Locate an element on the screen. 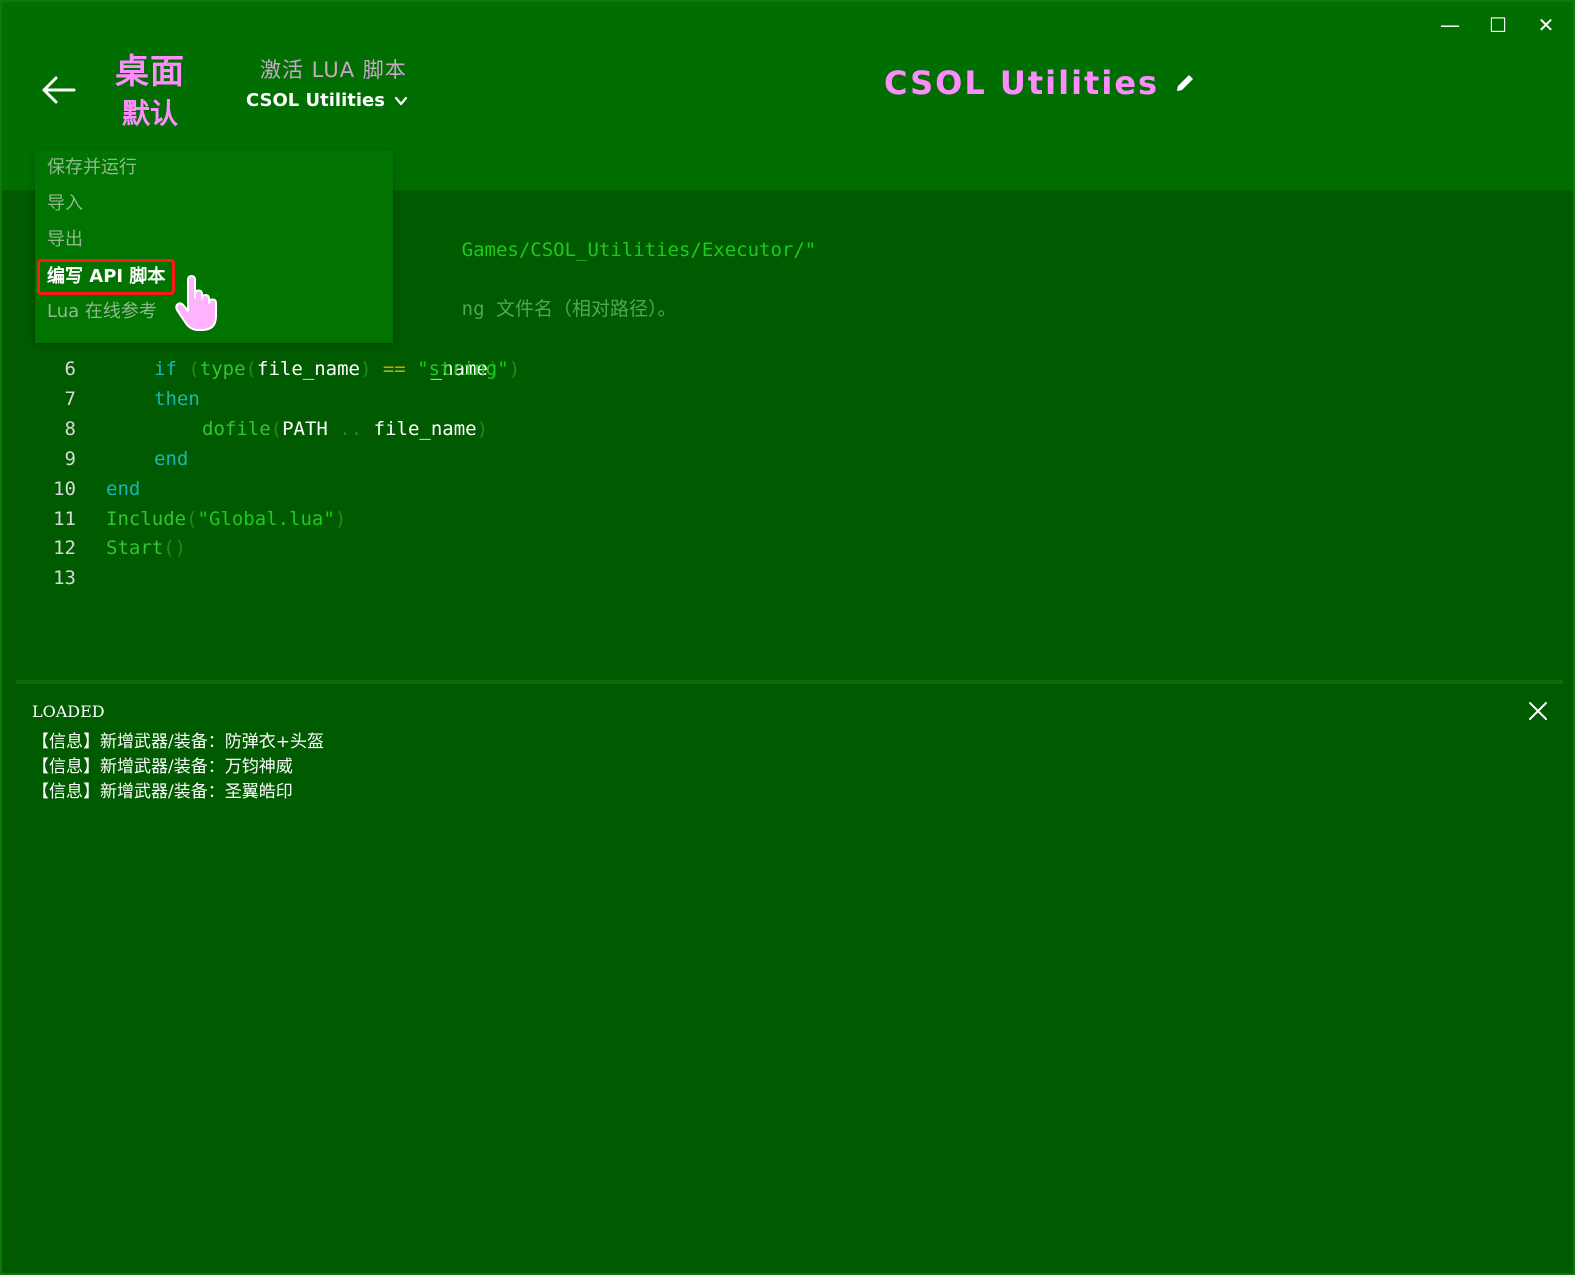 This screenshot has width=1575, height=1275. code-content: if (type(file_name) == "string") is located at coordinates (337, 369).